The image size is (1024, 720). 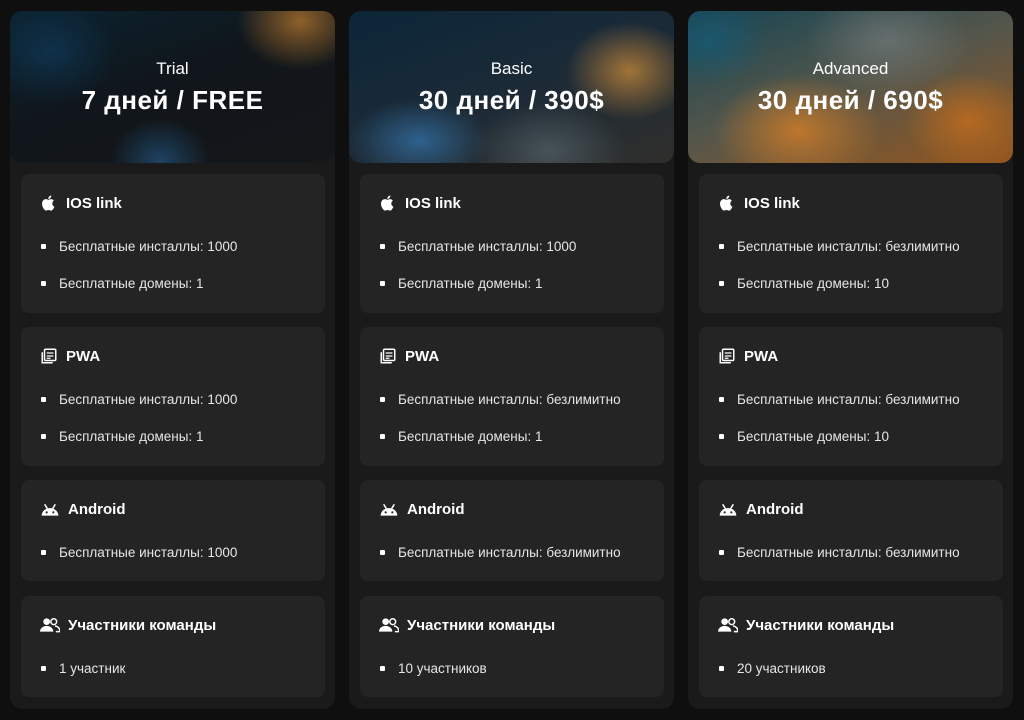 I want to click on section-team-members: Участники команды 20 участников, so click(x=851, y=646).